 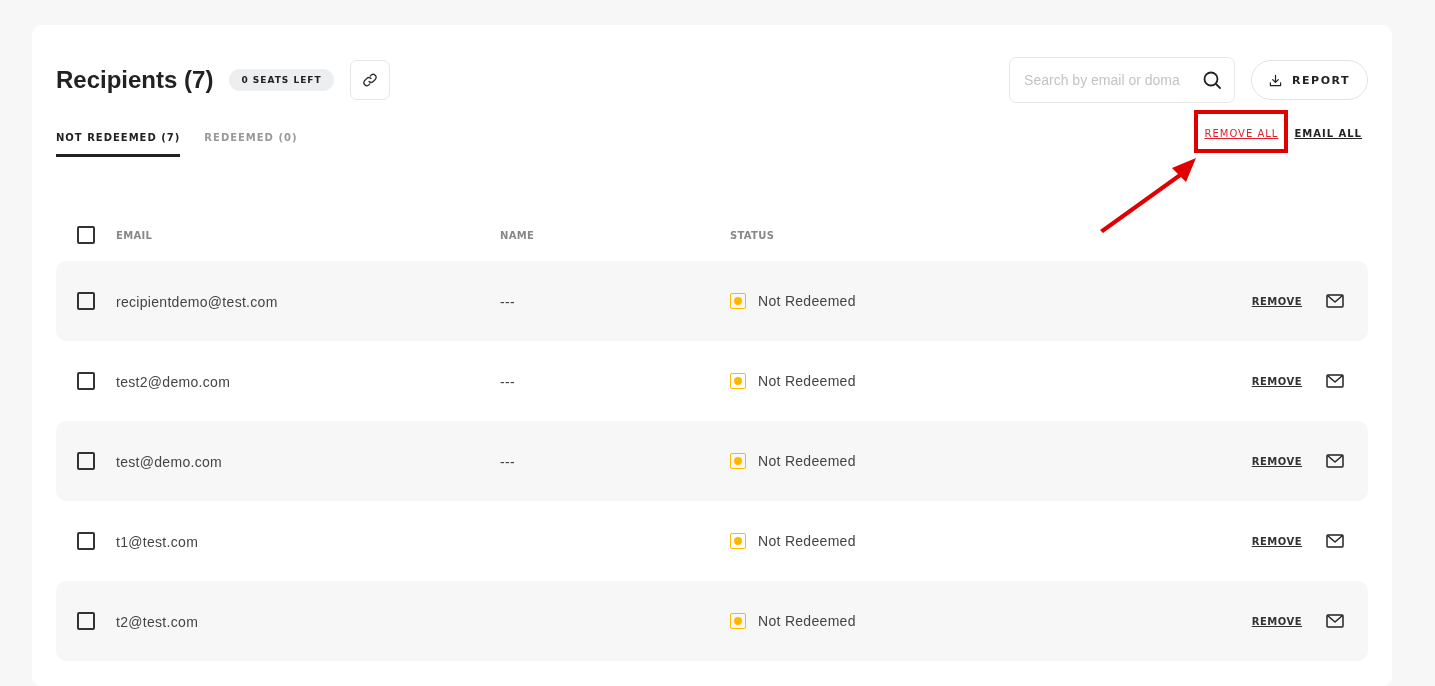 I want to click on remove-all-link: REMOVE ALL, so click(x=1241, y=133).